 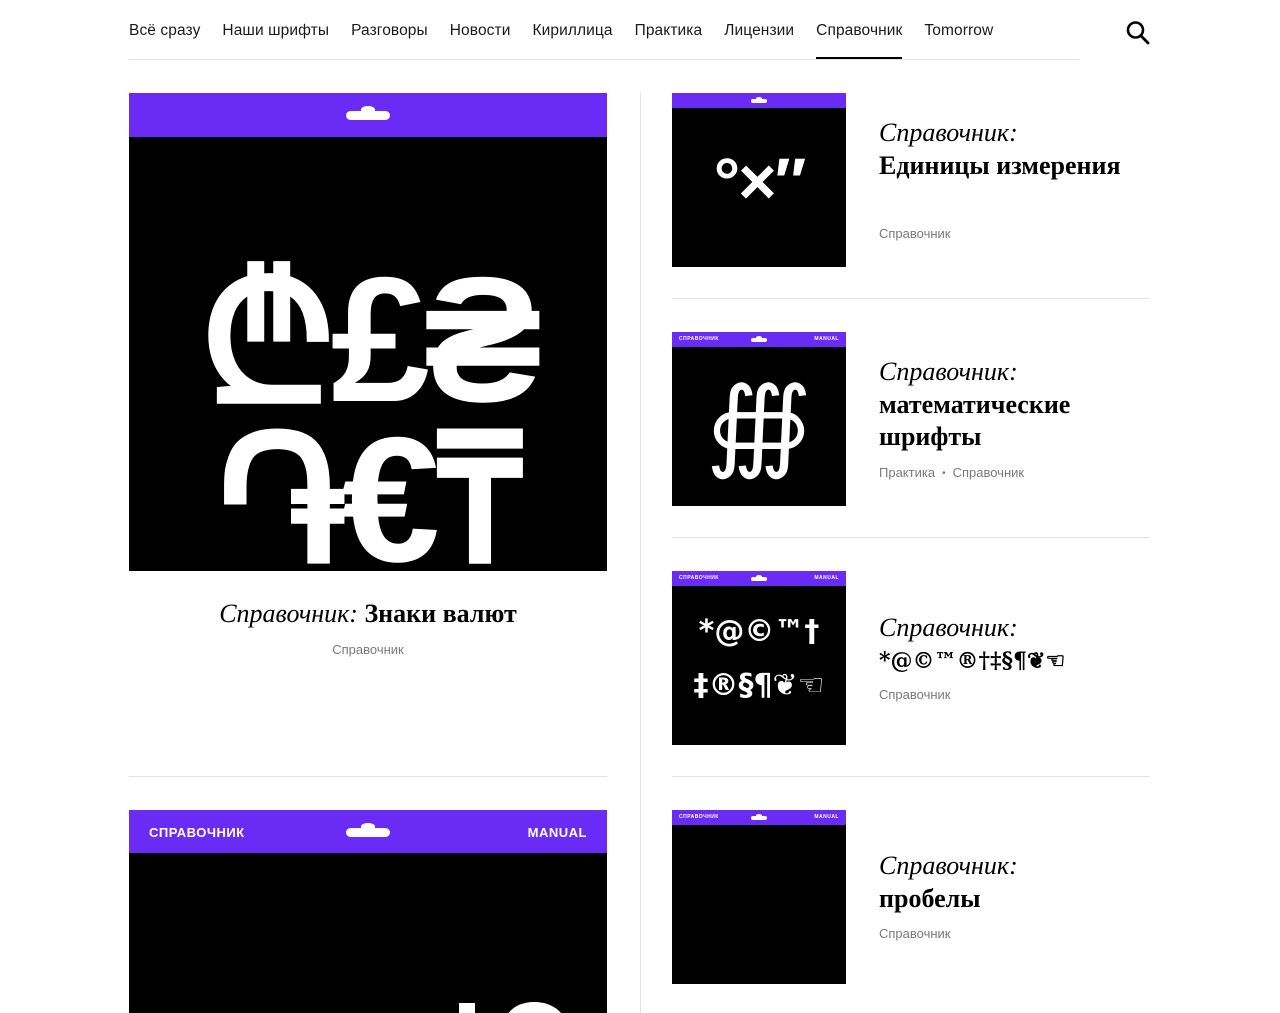 I want to click on nav-item-cyrillic: Кириллица, so click(x=572, y=31).